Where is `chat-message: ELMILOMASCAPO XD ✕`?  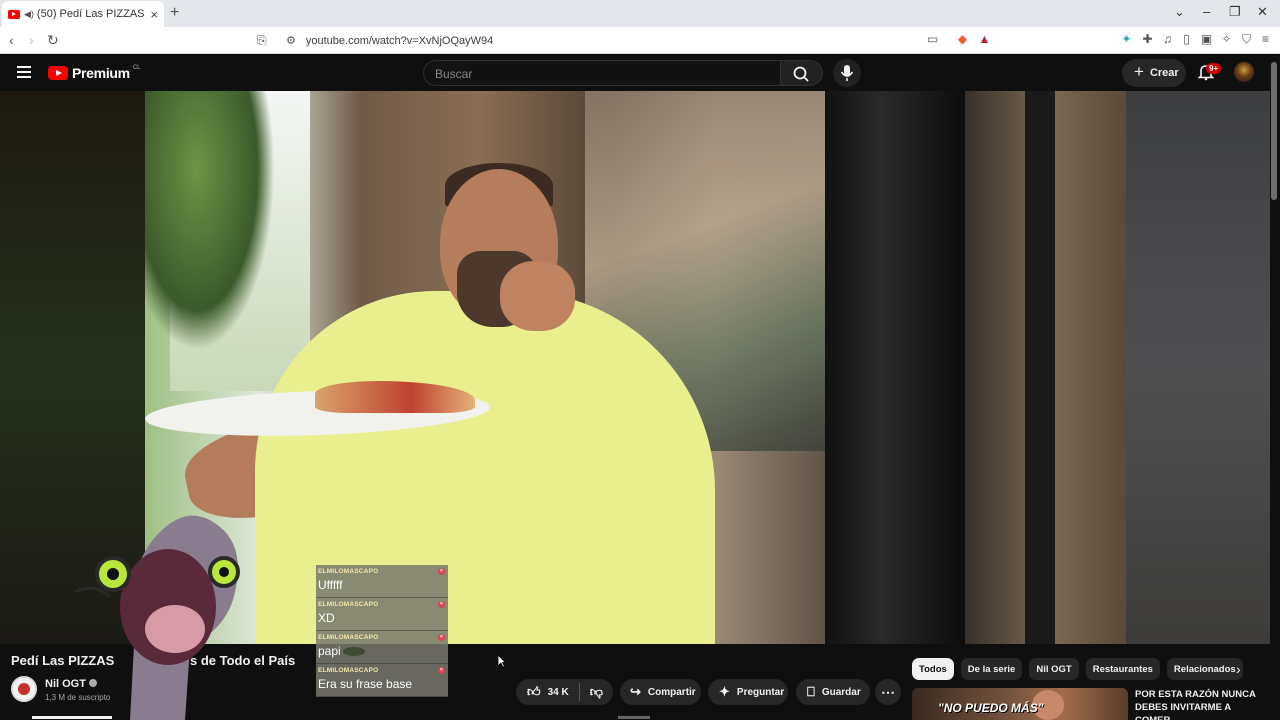
chat-message: ELMILOMASCAPO XD ✕ is located at coordinates (382, 614).